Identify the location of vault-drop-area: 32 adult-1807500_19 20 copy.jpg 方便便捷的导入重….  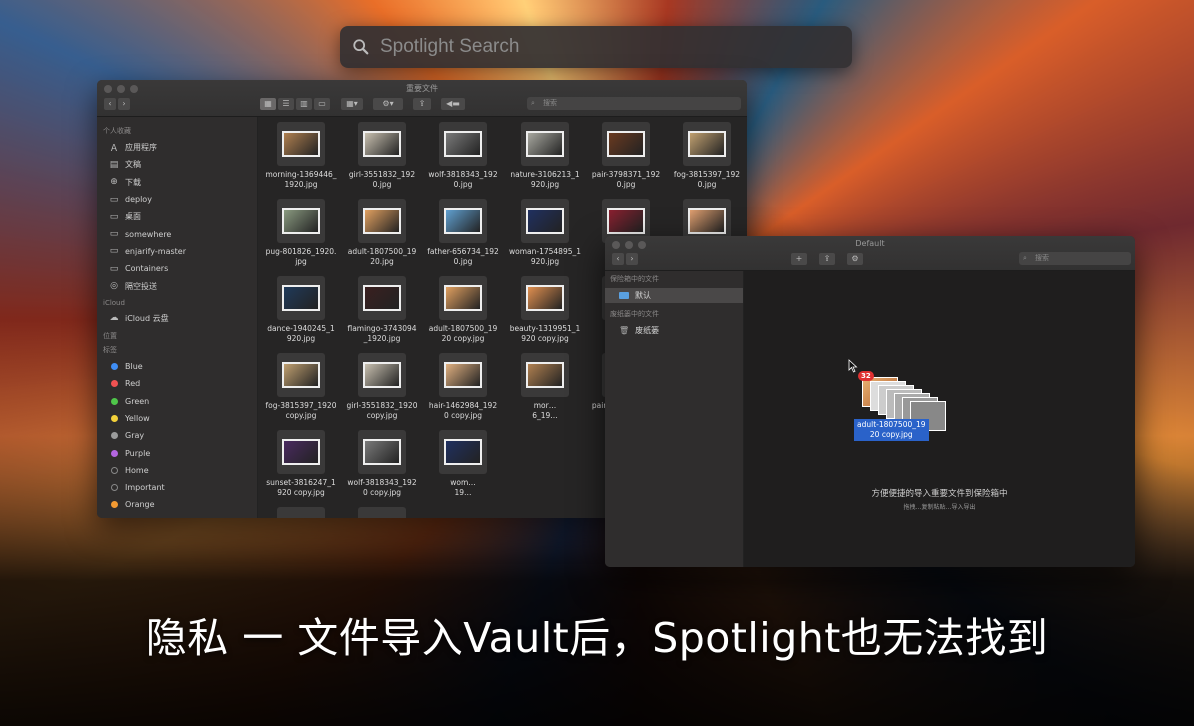
(939, 419).